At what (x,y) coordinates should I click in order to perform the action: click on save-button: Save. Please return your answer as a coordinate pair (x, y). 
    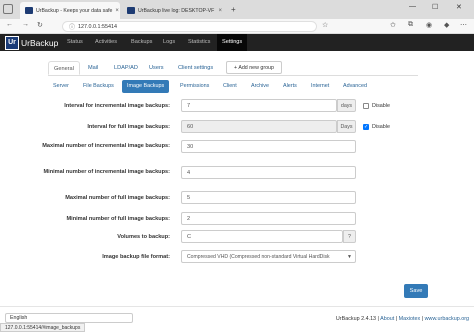
    Looking at the image, I should click on (416, 291).